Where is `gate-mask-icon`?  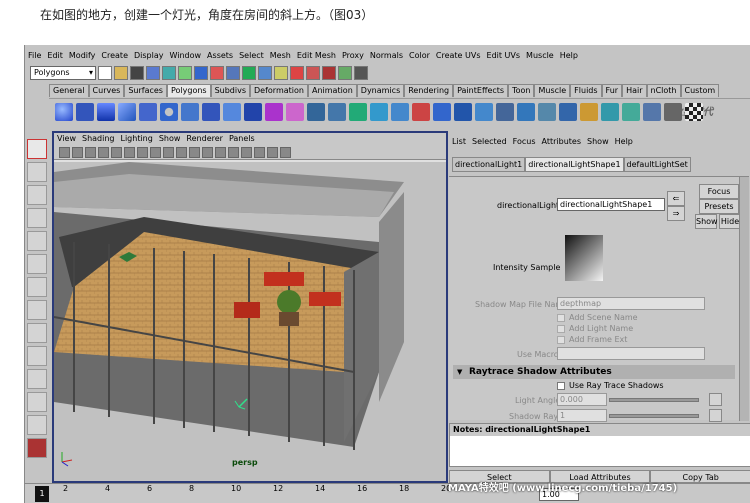 gate-mask-icon is located at coordinates (155, 152).